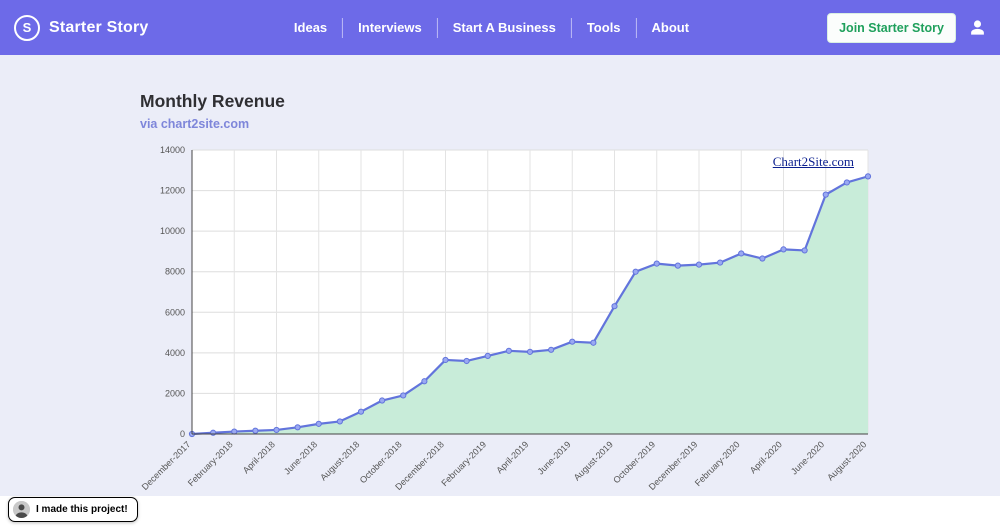 This screenshot has height=527, width=1000. I want to click on chart-title: Monthly Revenue, so click(212, 101).